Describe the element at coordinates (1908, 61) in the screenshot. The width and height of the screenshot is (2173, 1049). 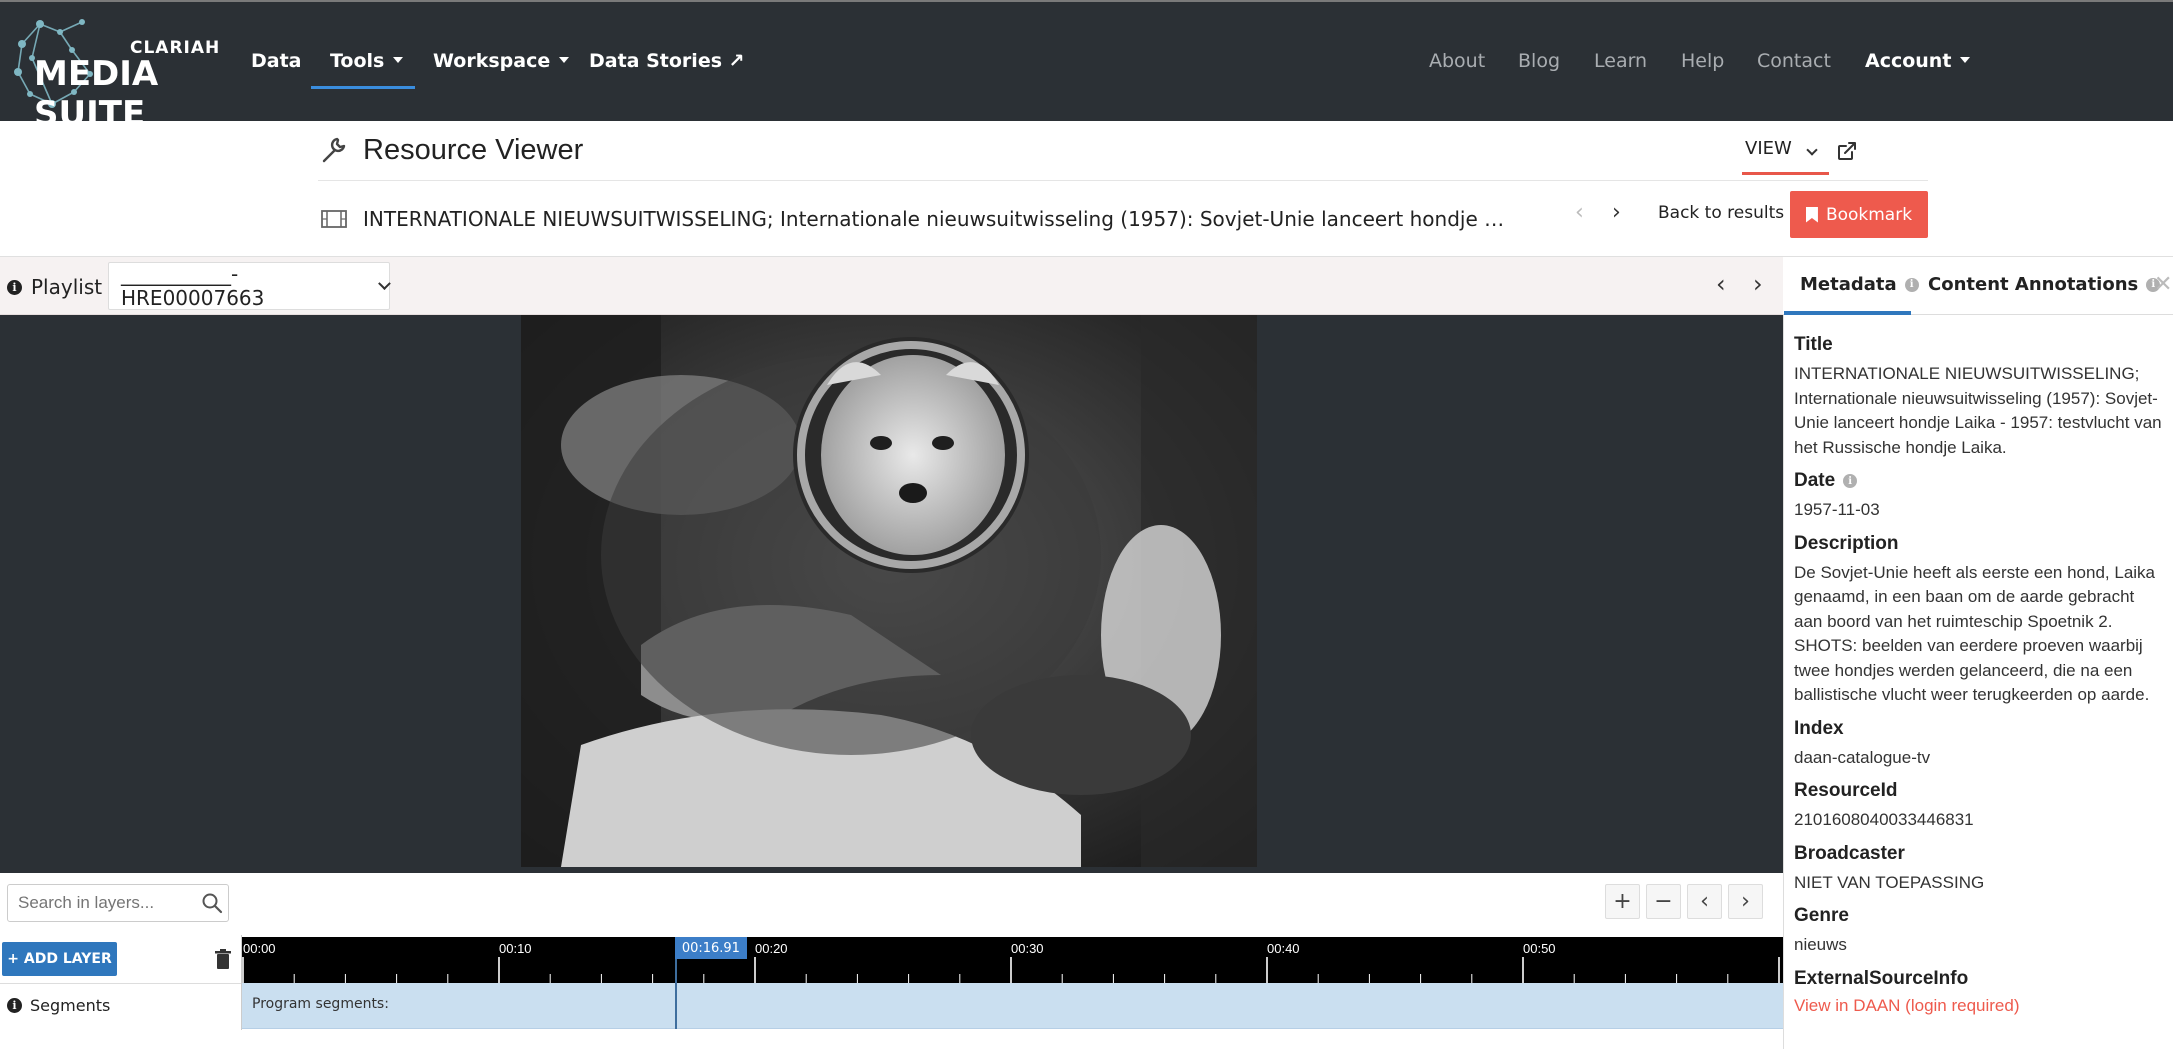
I see `nav-account-label: Account` at that location.